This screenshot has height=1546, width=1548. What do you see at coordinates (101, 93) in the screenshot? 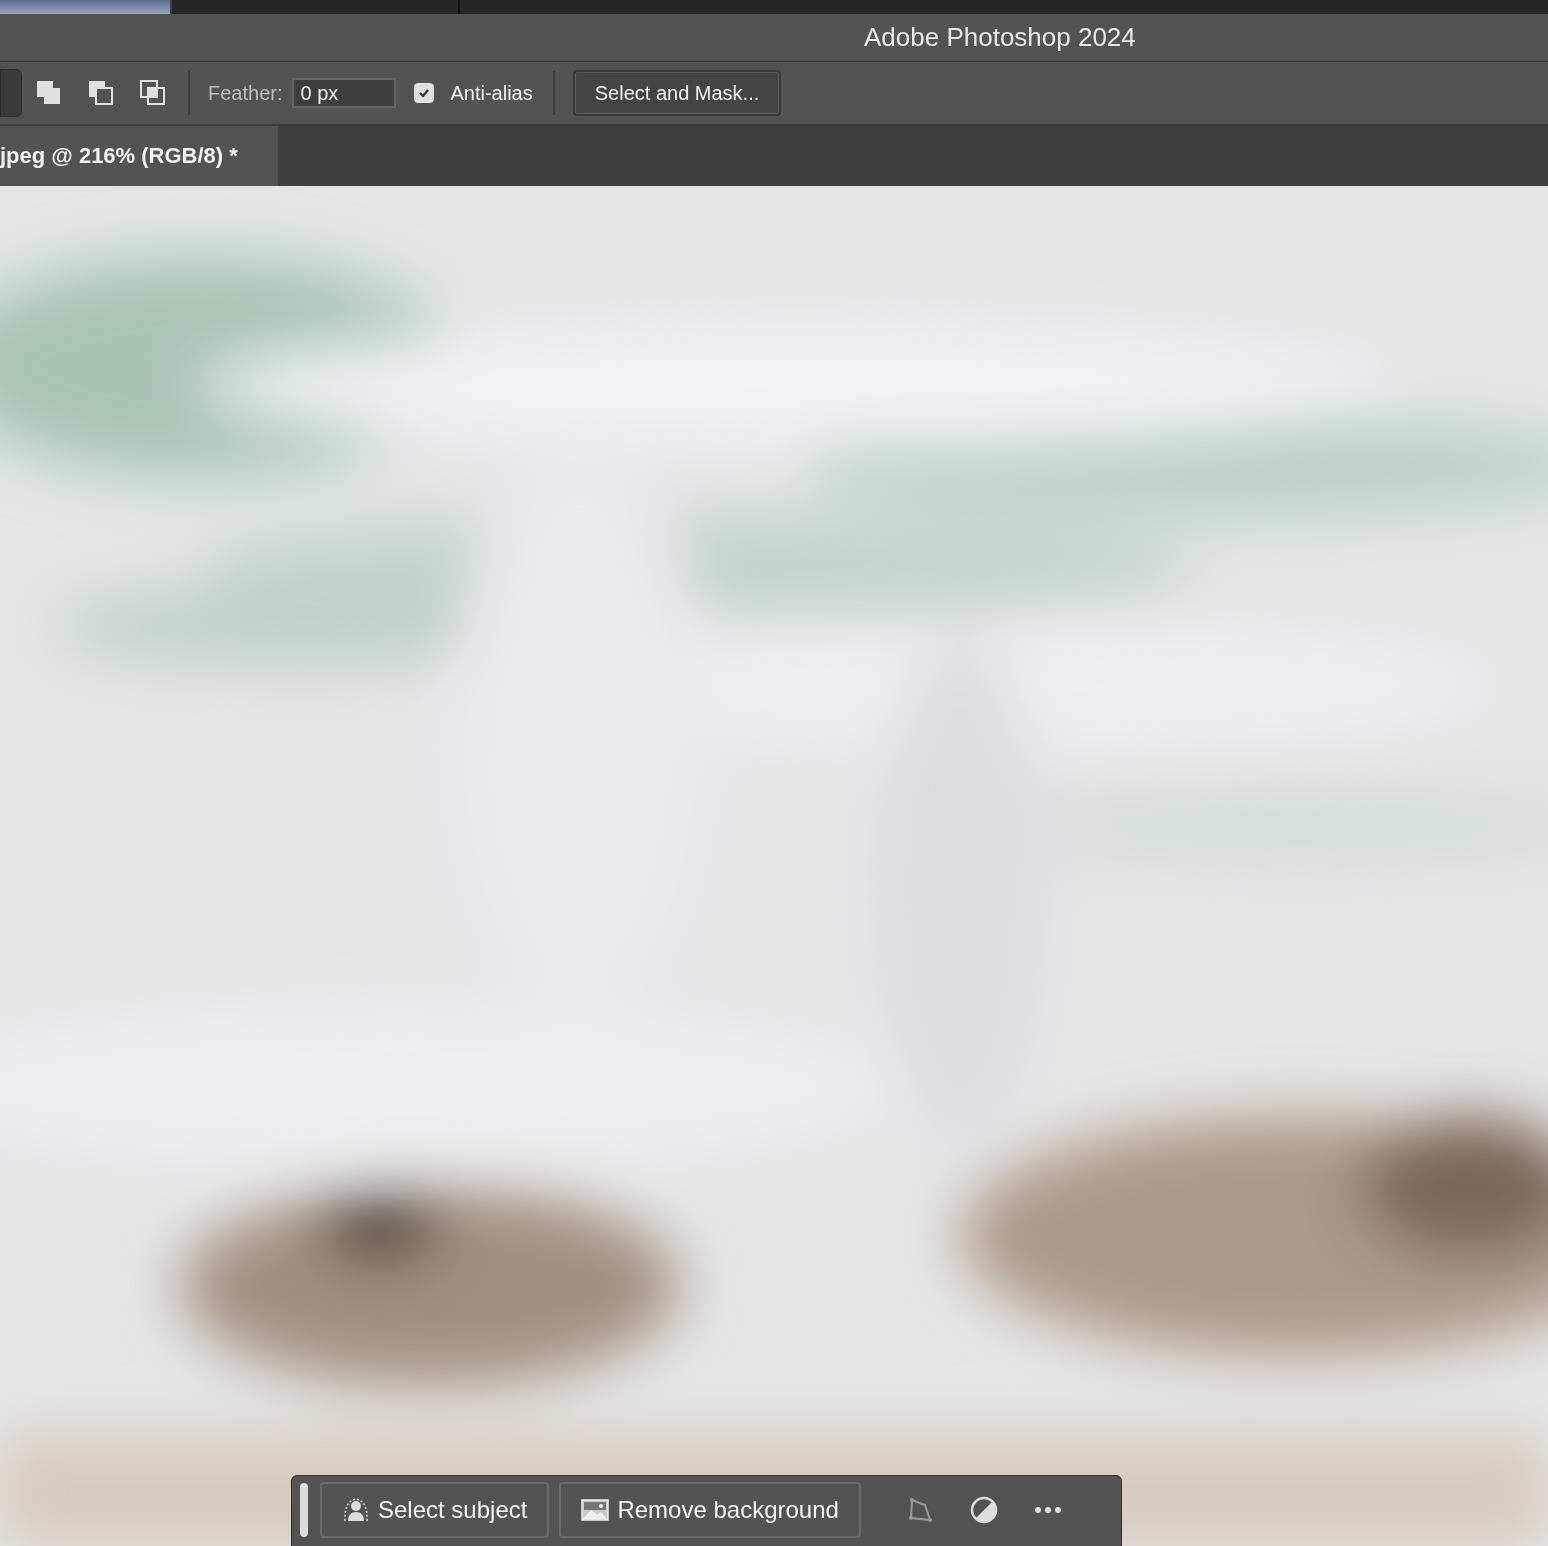
I see `subtract-from-selection-icon` at bounding box center [101, 93].